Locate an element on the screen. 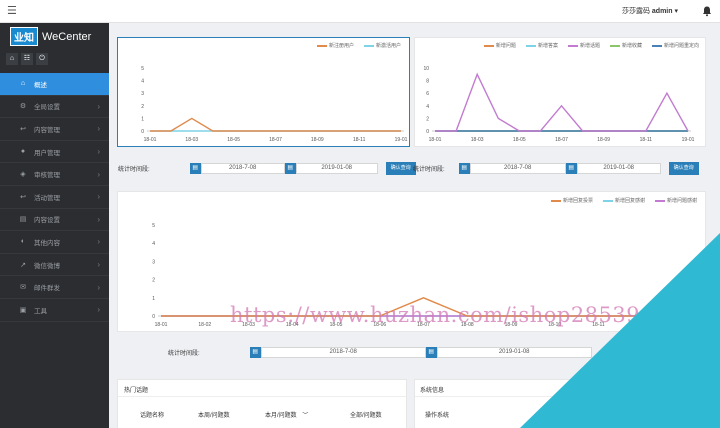 The image size is (720, 428). col-week-count: 本周/问题数 is located at coordinates (214, 414).